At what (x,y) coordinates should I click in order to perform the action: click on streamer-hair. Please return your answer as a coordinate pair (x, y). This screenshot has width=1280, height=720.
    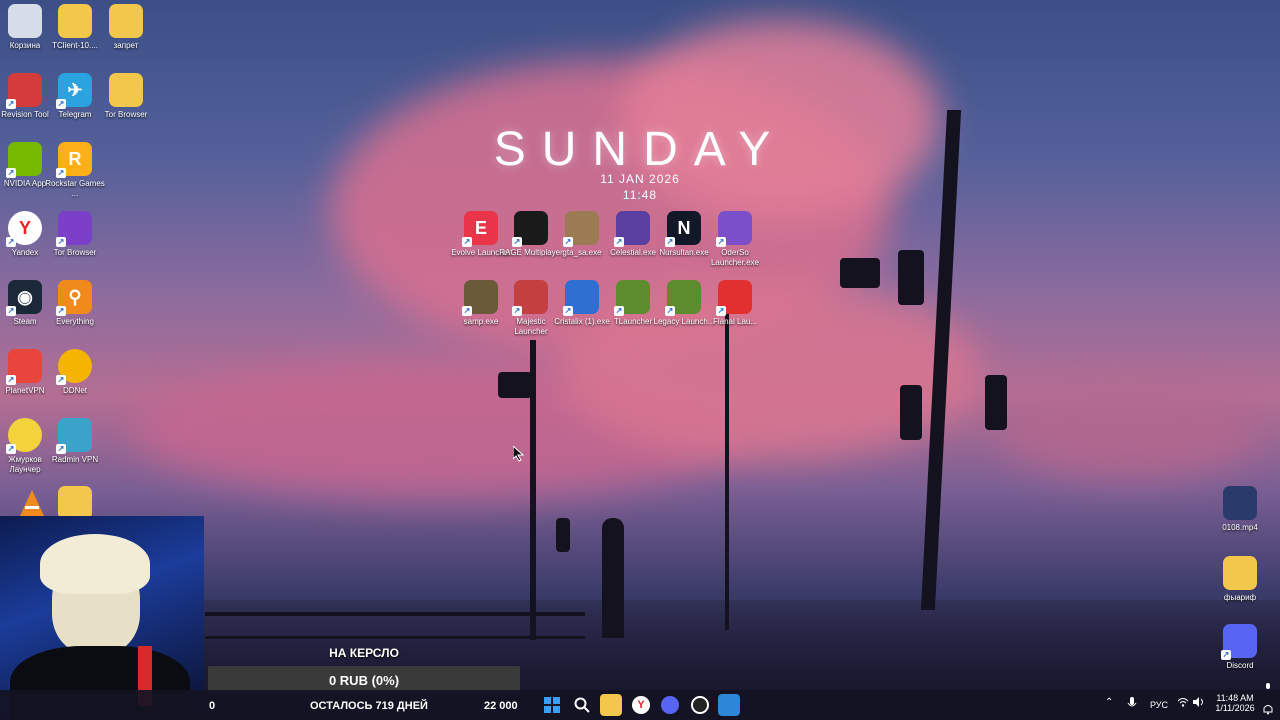
    Looking at the image, I should click on (95, 564).